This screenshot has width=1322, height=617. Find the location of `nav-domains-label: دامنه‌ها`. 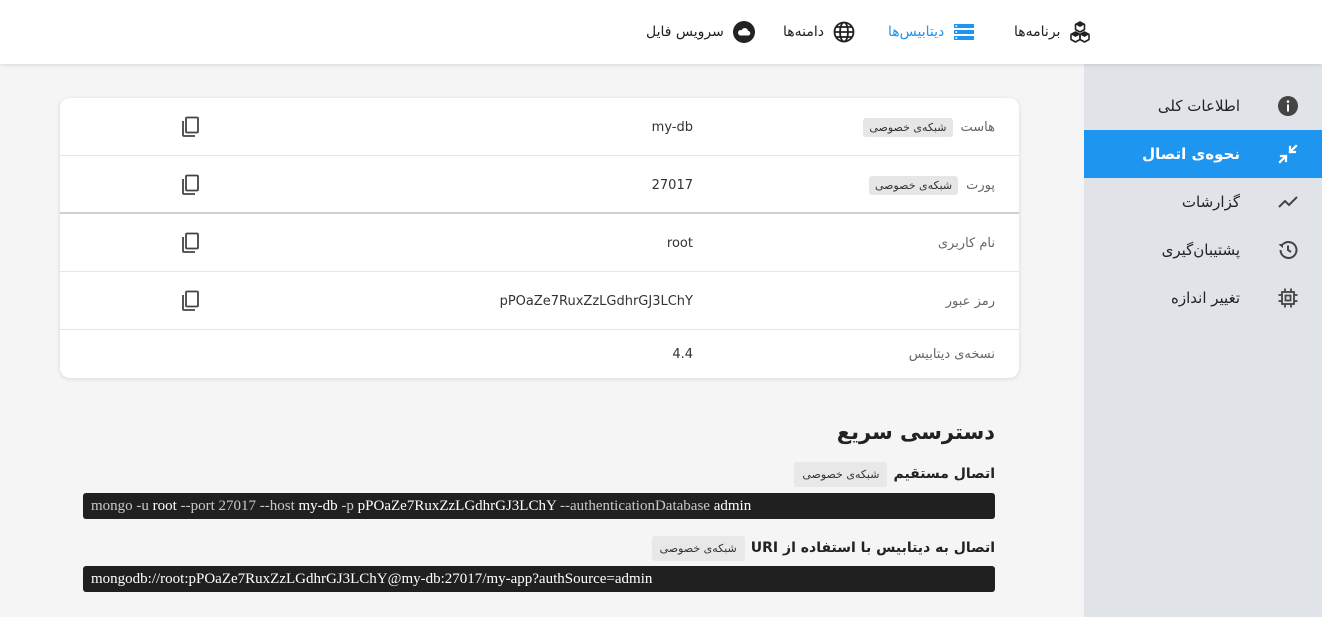

nav-domains-label: دامنه‌ها is located at coordinates (804, 32).